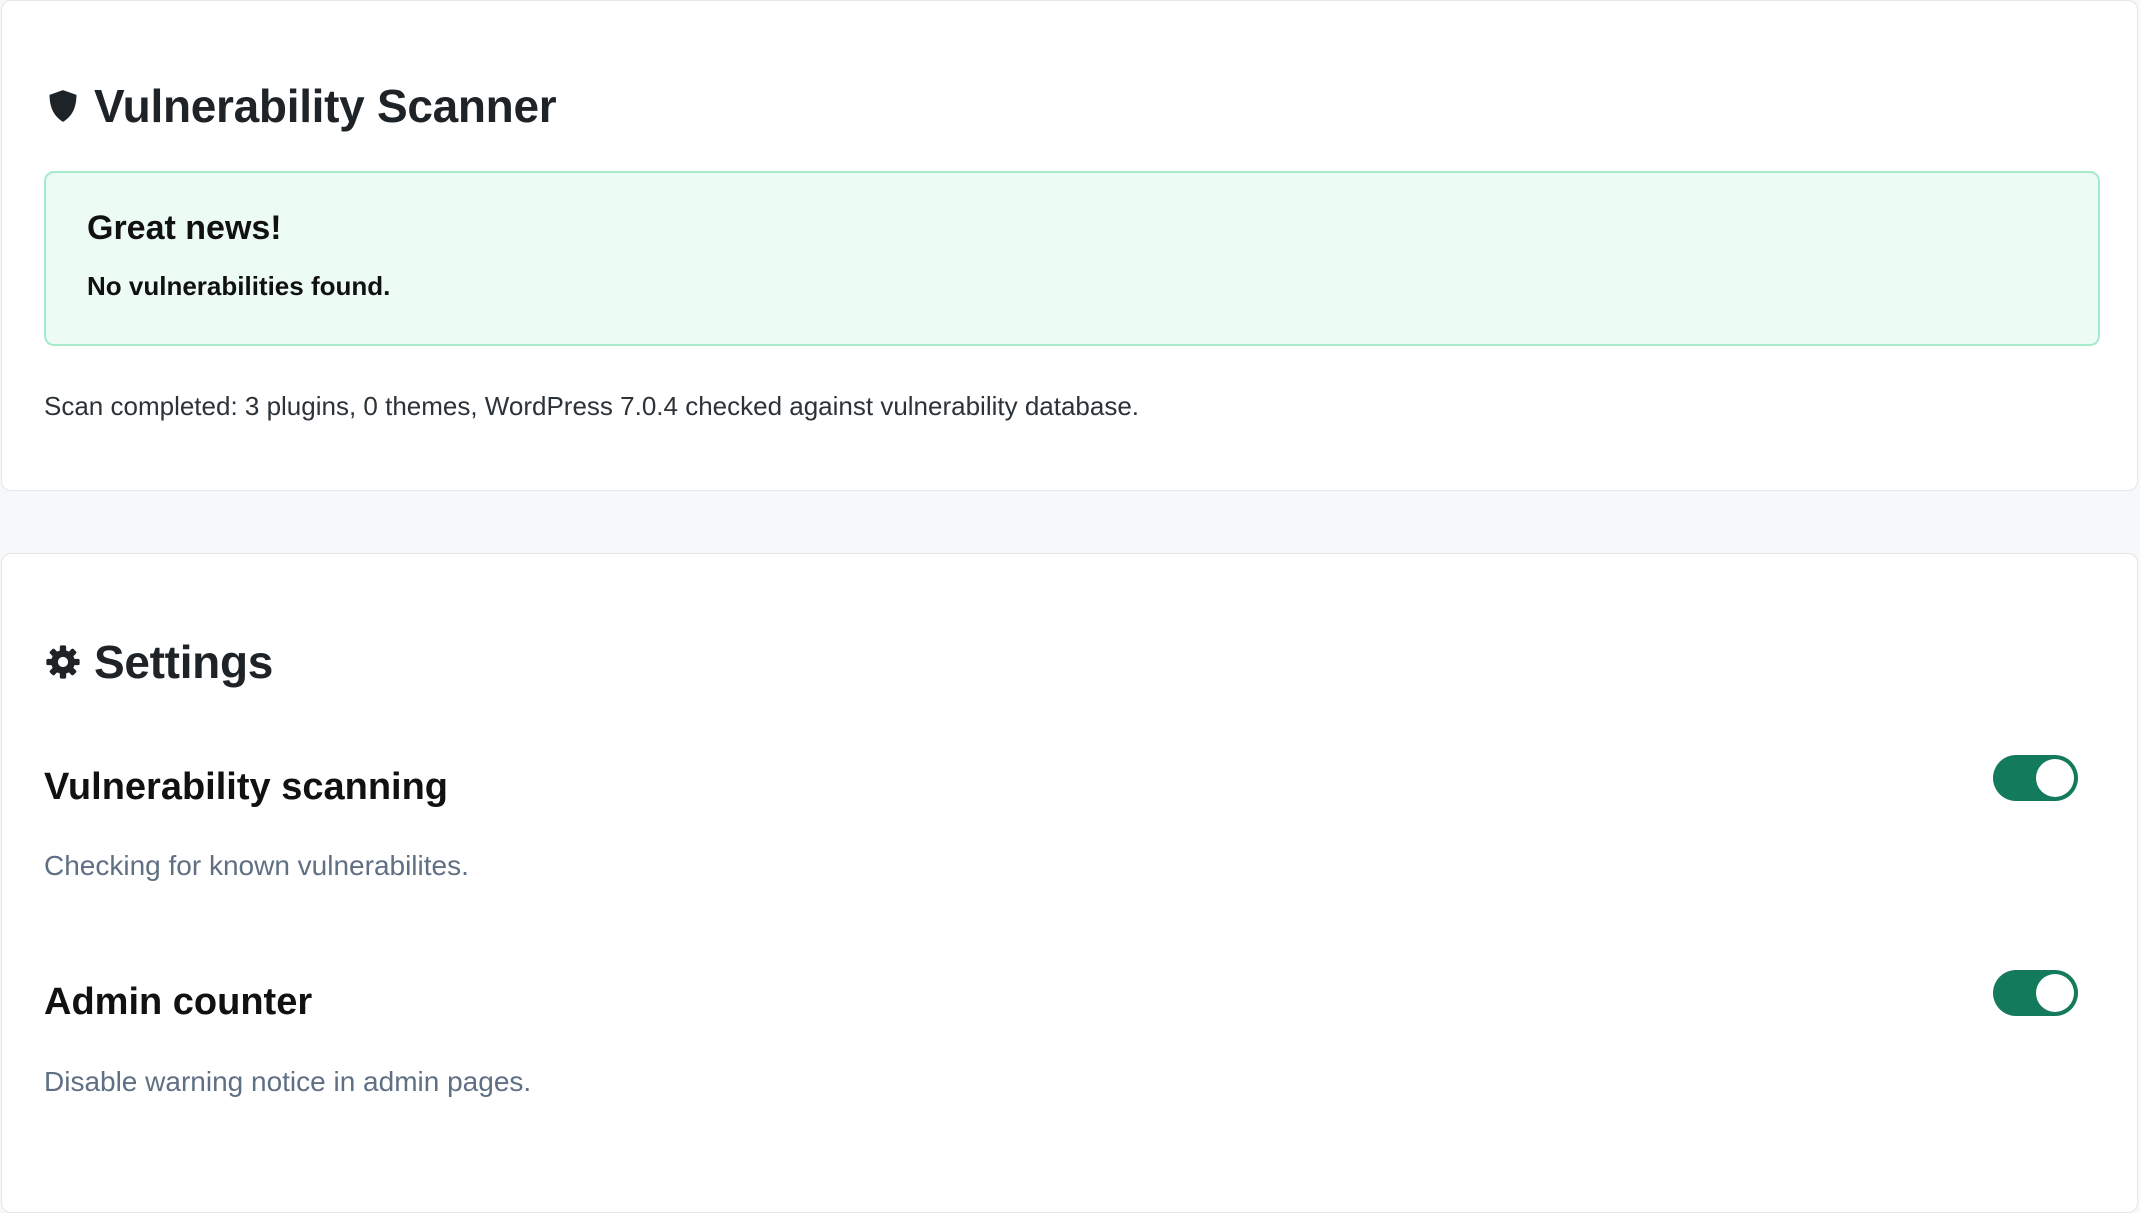 The width and height of the screenshot is (2140, 1213). I want to click on scanner-heading: Vulnerability Scanner, so click(300, 106).